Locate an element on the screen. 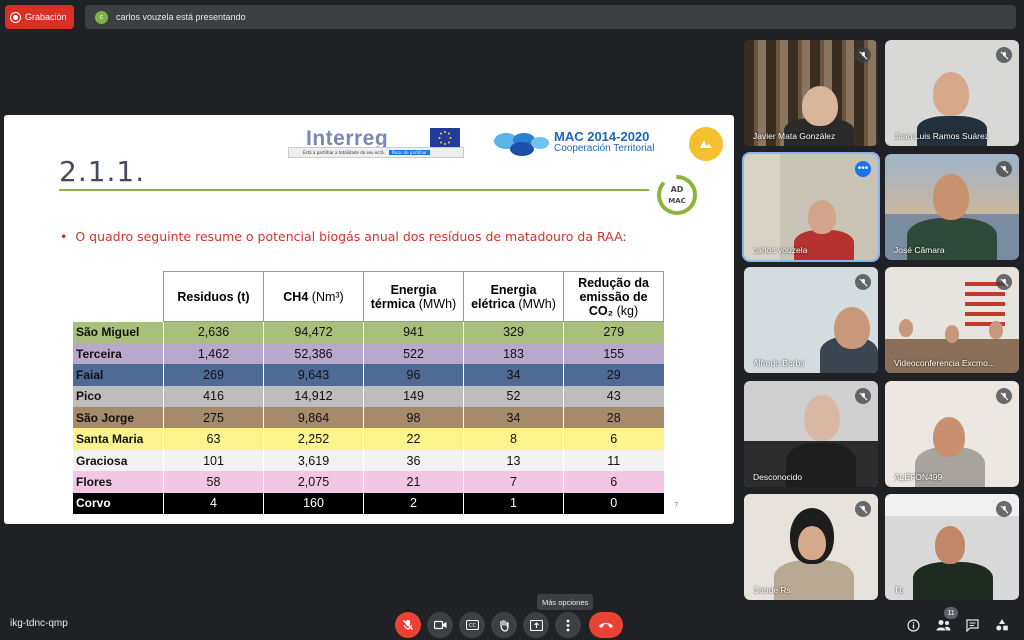 The width and height of the screenshot is (1024, 640). table-row: Santa Maria 63 2,252 22 8 6 is located at coordinates (368, 439).